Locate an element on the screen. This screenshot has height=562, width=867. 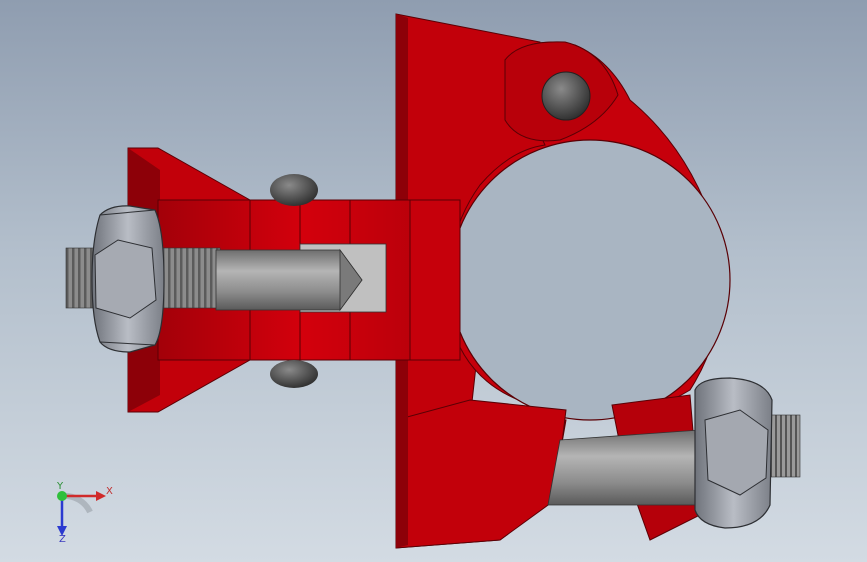
lower-nut-face is located at coordinates (736, 452).